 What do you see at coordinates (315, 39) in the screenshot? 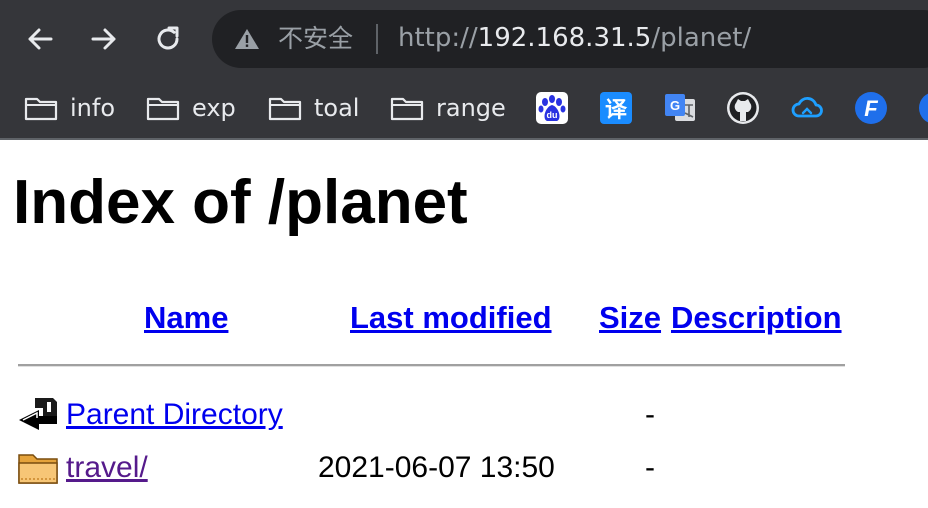
I see `security-status: 不安全` at bounding box center [315, 39].